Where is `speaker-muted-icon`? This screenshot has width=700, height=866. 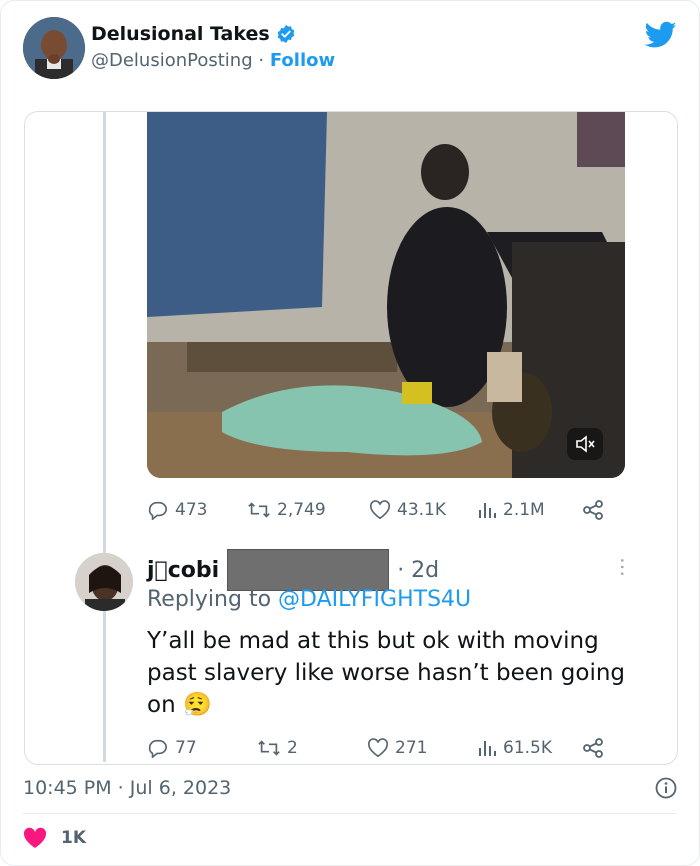
speaker-muted-icon is located at coordinates (585, 444).